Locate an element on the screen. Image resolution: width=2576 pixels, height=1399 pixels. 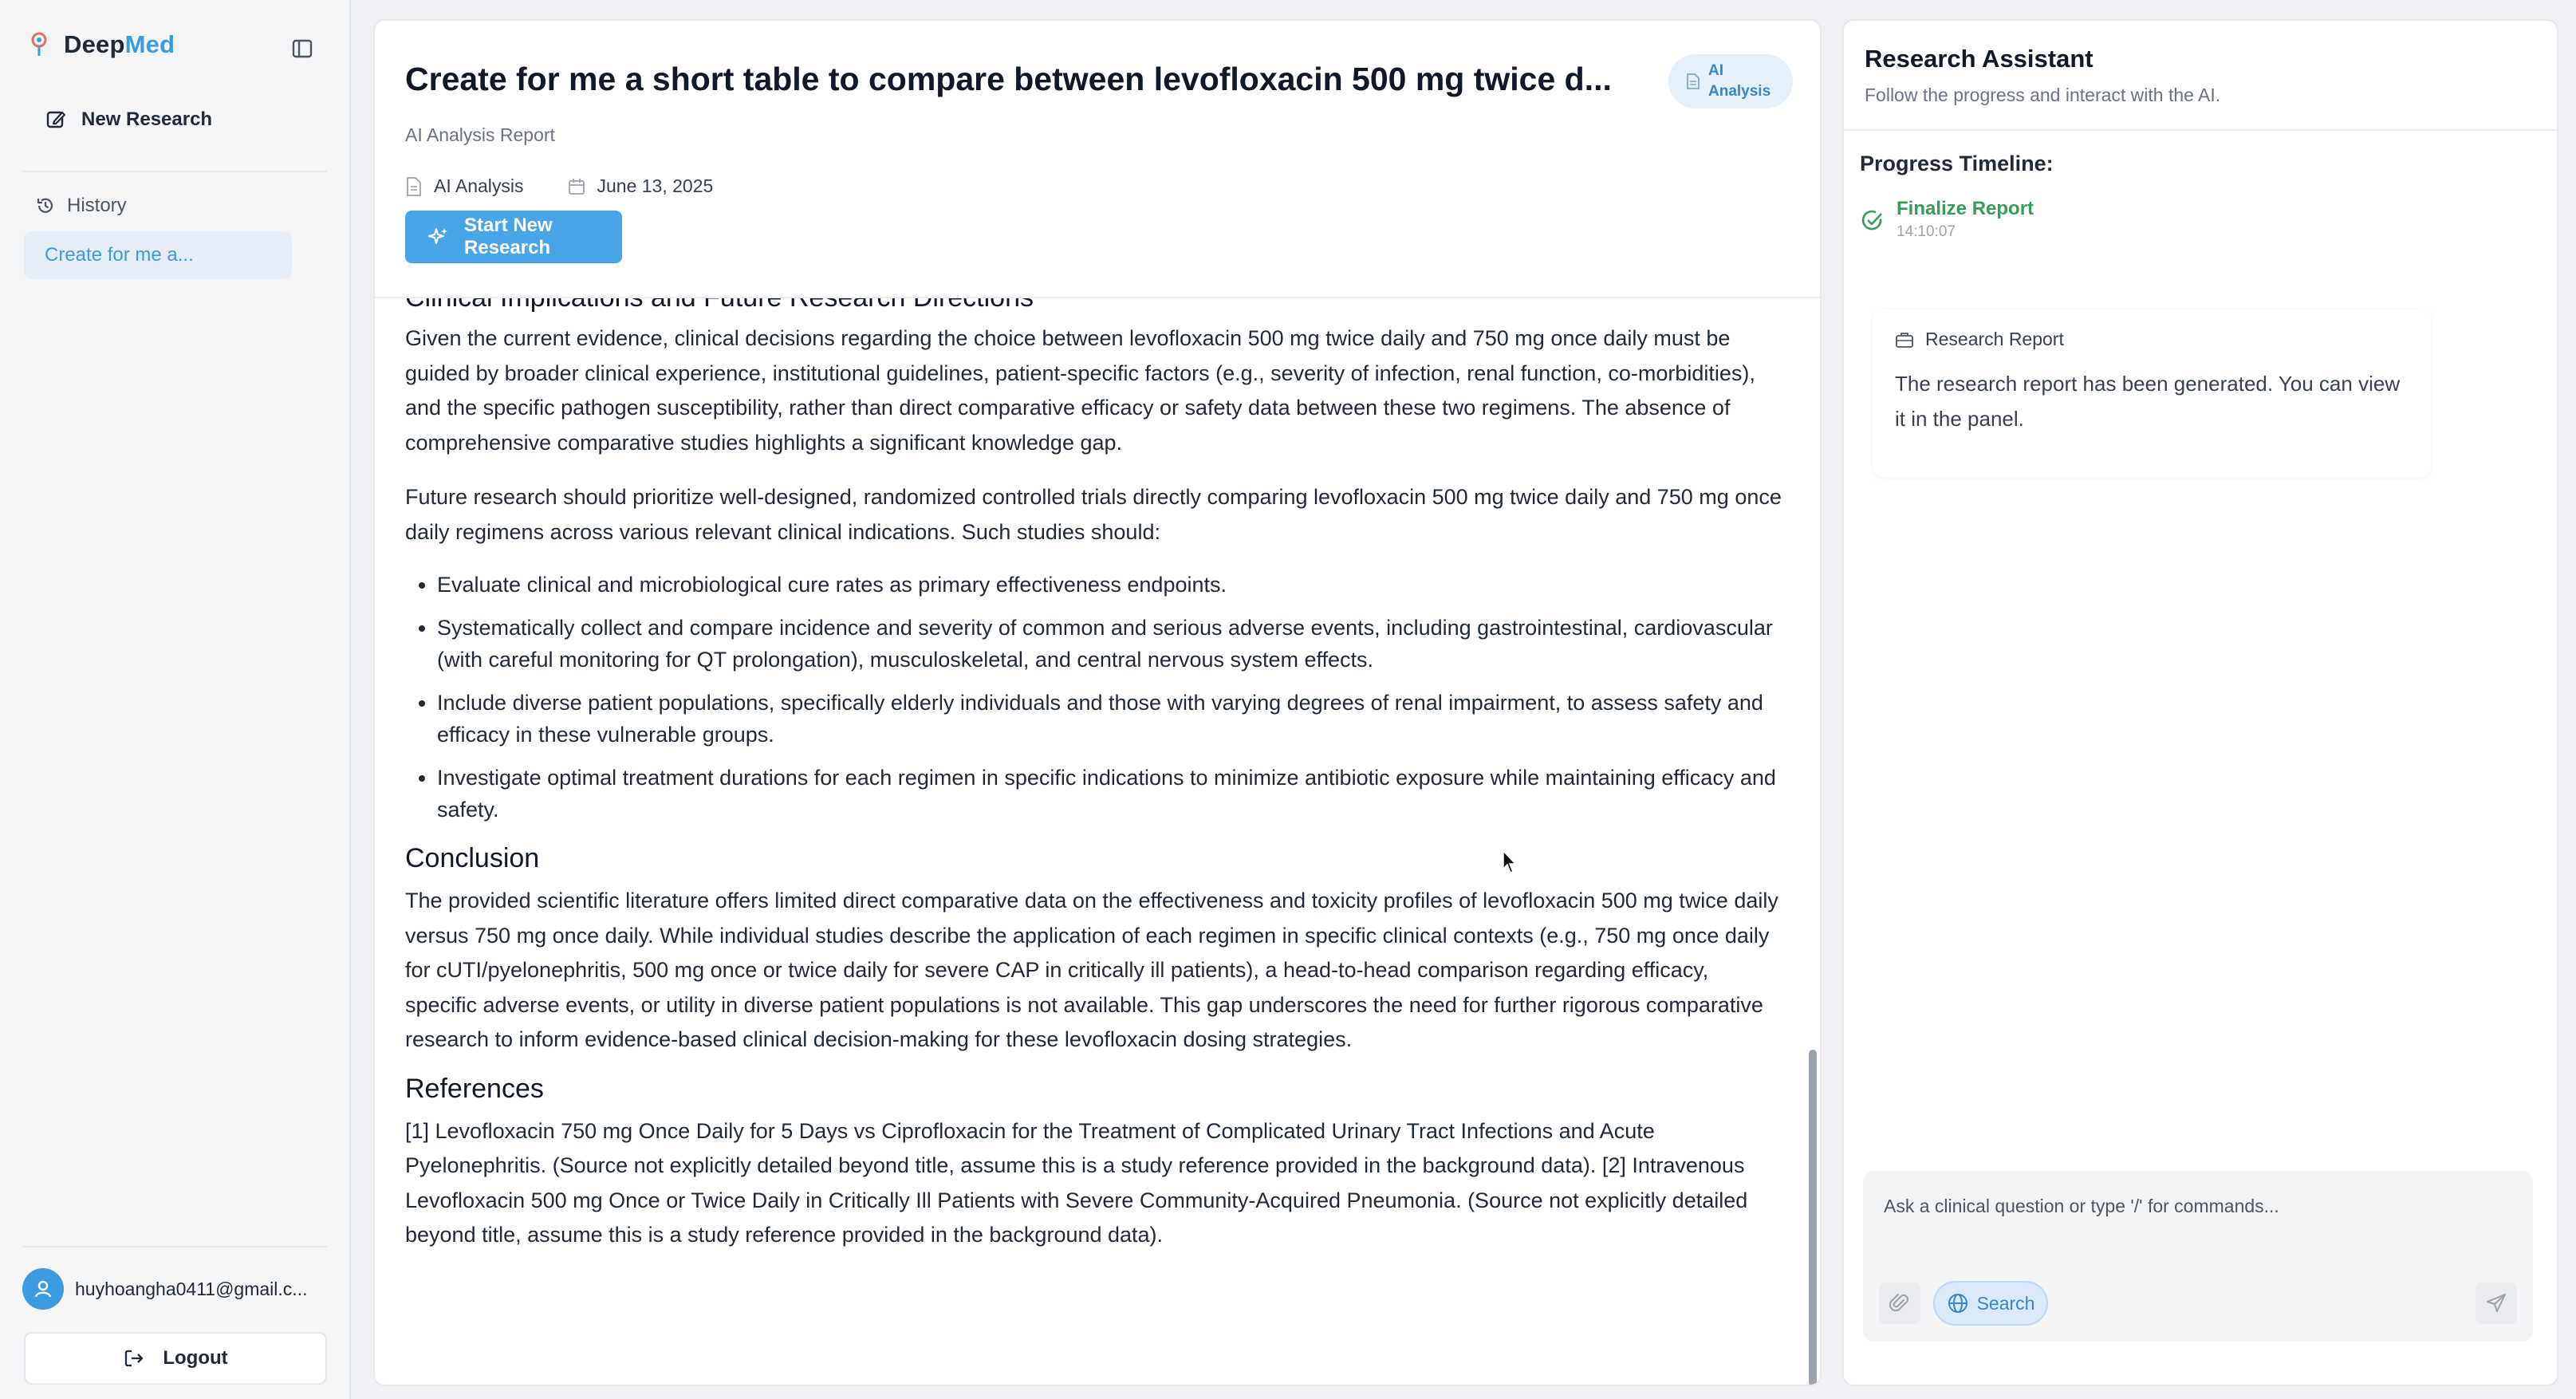
report-scrollbar is located at coordinates (1813, 1217).